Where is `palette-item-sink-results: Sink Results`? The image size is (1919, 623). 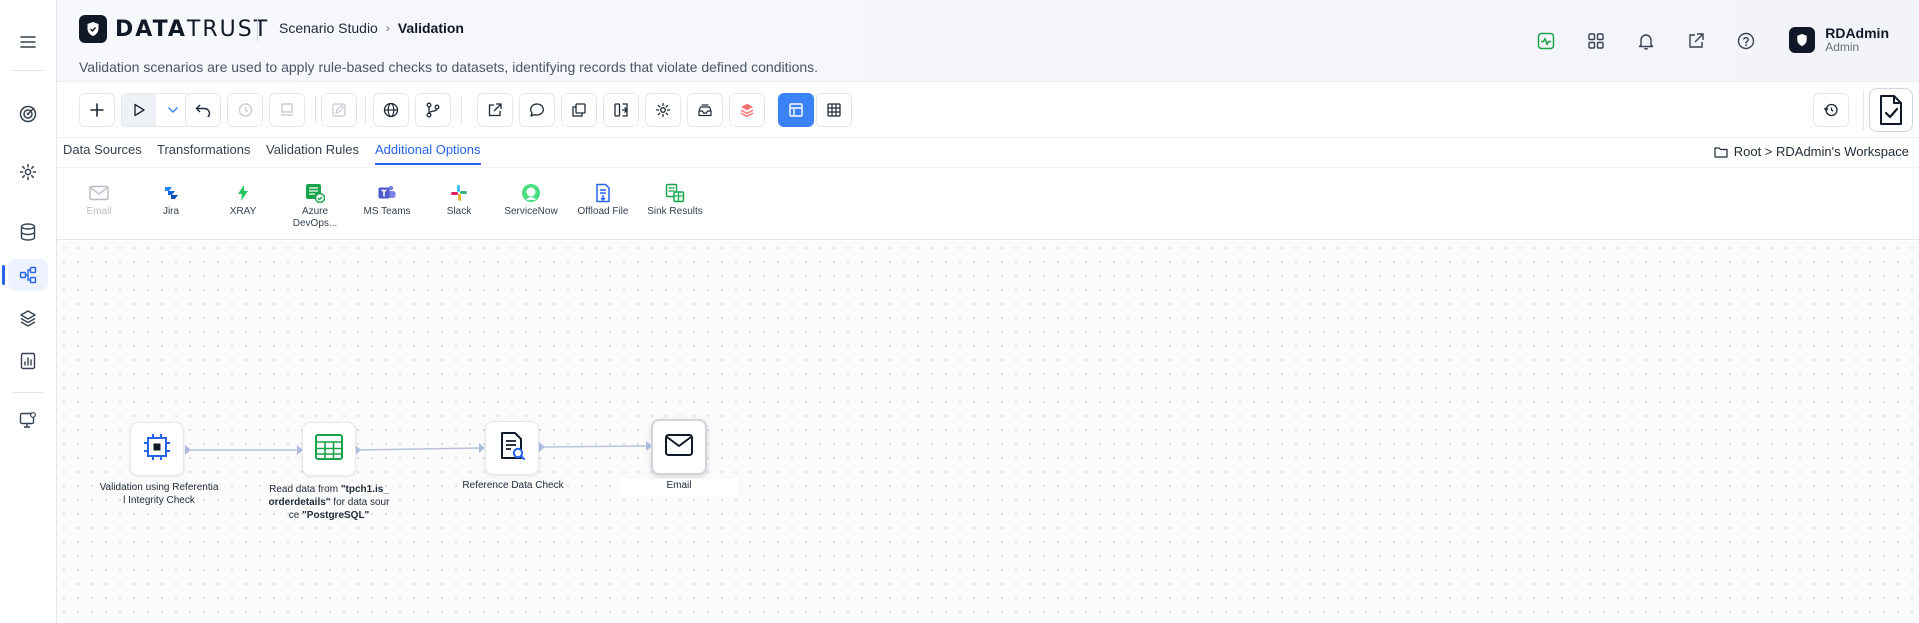
palette-item-sink-results: Sink Results is located at coordinates (675, 200).